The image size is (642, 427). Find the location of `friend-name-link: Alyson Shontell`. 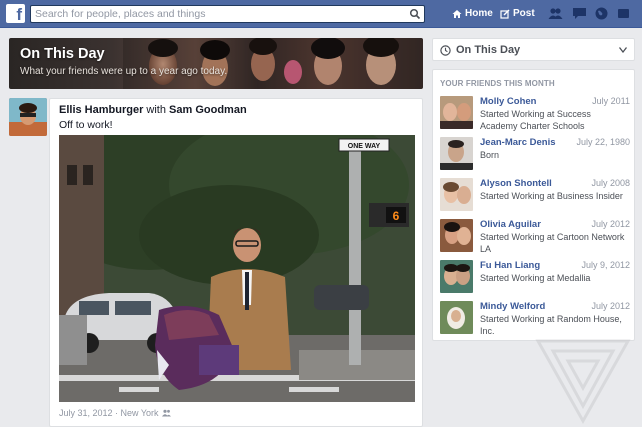

friend-name-link: Alyson Shontell is located at coordinates (516, 183).